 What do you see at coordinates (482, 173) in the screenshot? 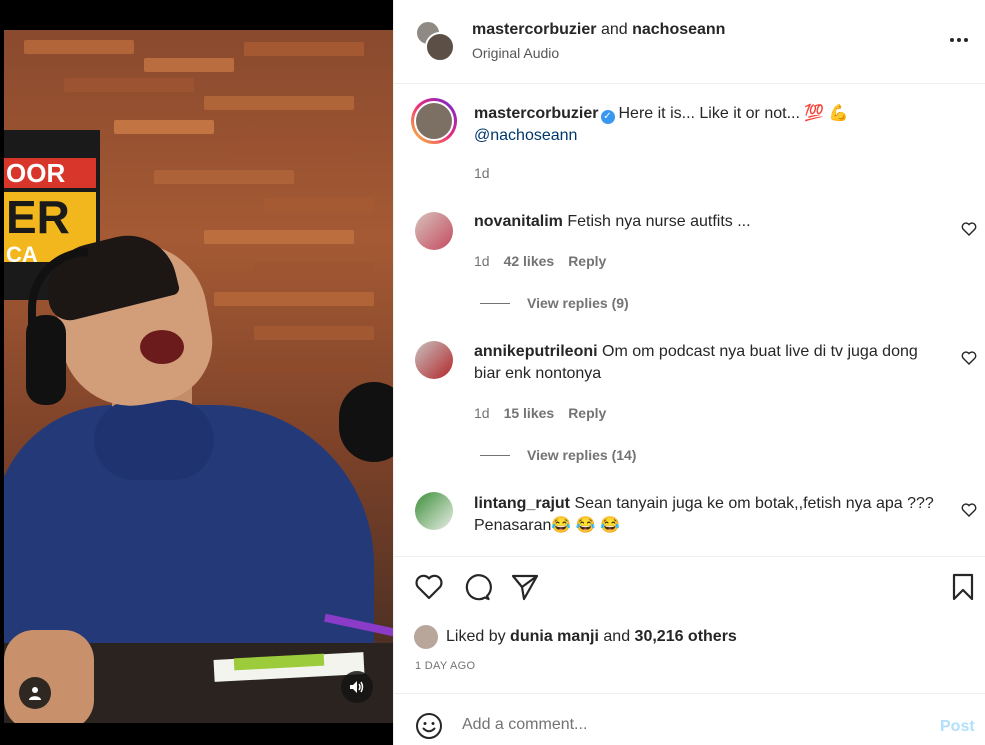
I see `caption-time: 1d` at bounding box center [482, 173].